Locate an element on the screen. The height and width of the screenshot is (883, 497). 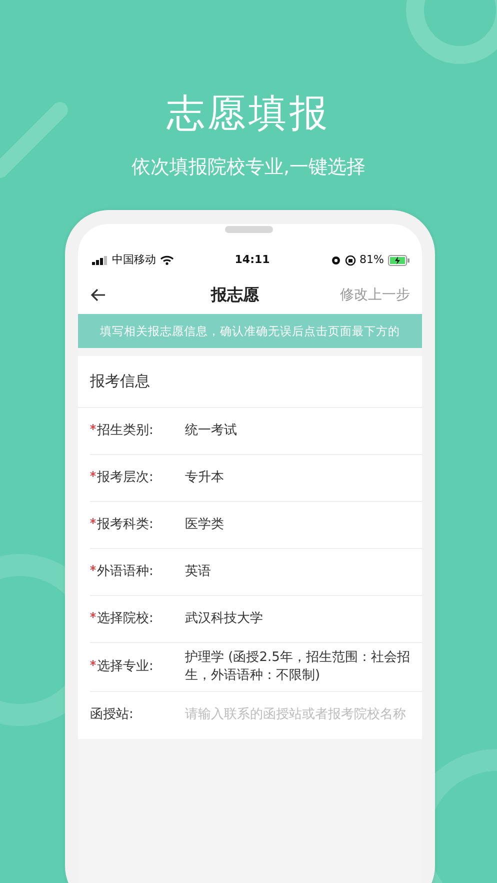
page-title: 报志愿 is located at coordinates (235, 295).